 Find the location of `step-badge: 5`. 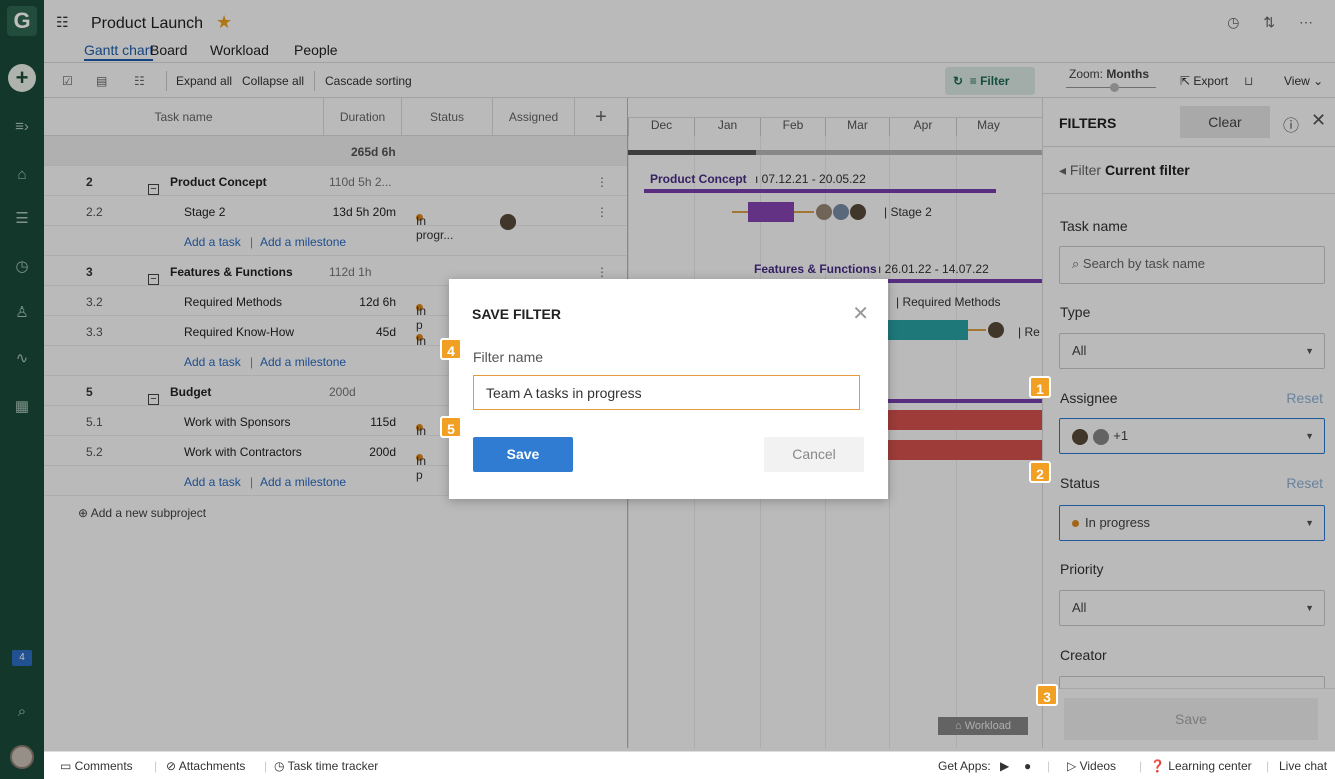

step-badge: 5 is located at coordinates (451, 427).